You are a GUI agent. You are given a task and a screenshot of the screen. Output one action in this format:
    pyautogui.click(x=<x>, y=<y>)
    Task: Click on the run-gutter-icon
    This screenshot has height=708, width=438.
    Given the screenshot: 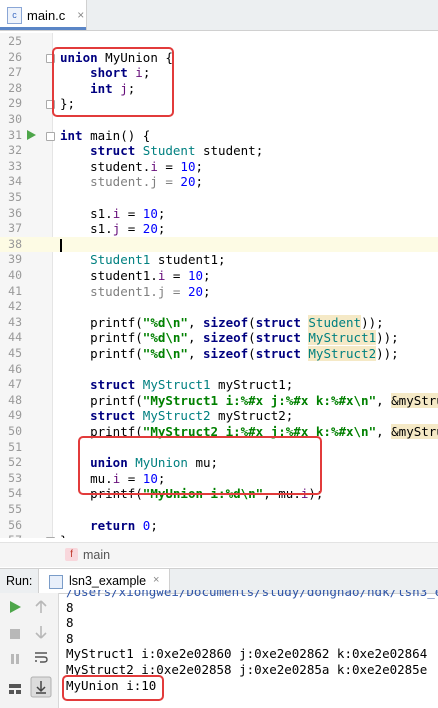 What is the action you would take?
    pyautogui.click(x=31, y=134)
    